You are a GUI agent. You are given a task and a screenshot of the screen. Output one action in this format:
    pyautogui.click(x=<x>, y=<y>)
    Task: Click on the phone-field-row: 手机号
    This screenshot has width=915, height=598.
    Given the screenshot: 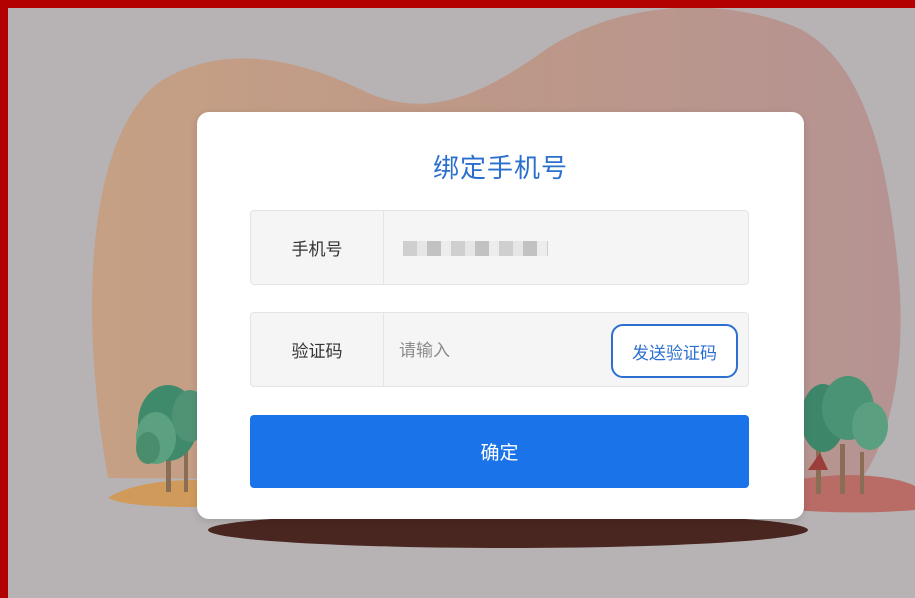 What is the action you would take?
    pyautogui.click(x=499, y=247)
    